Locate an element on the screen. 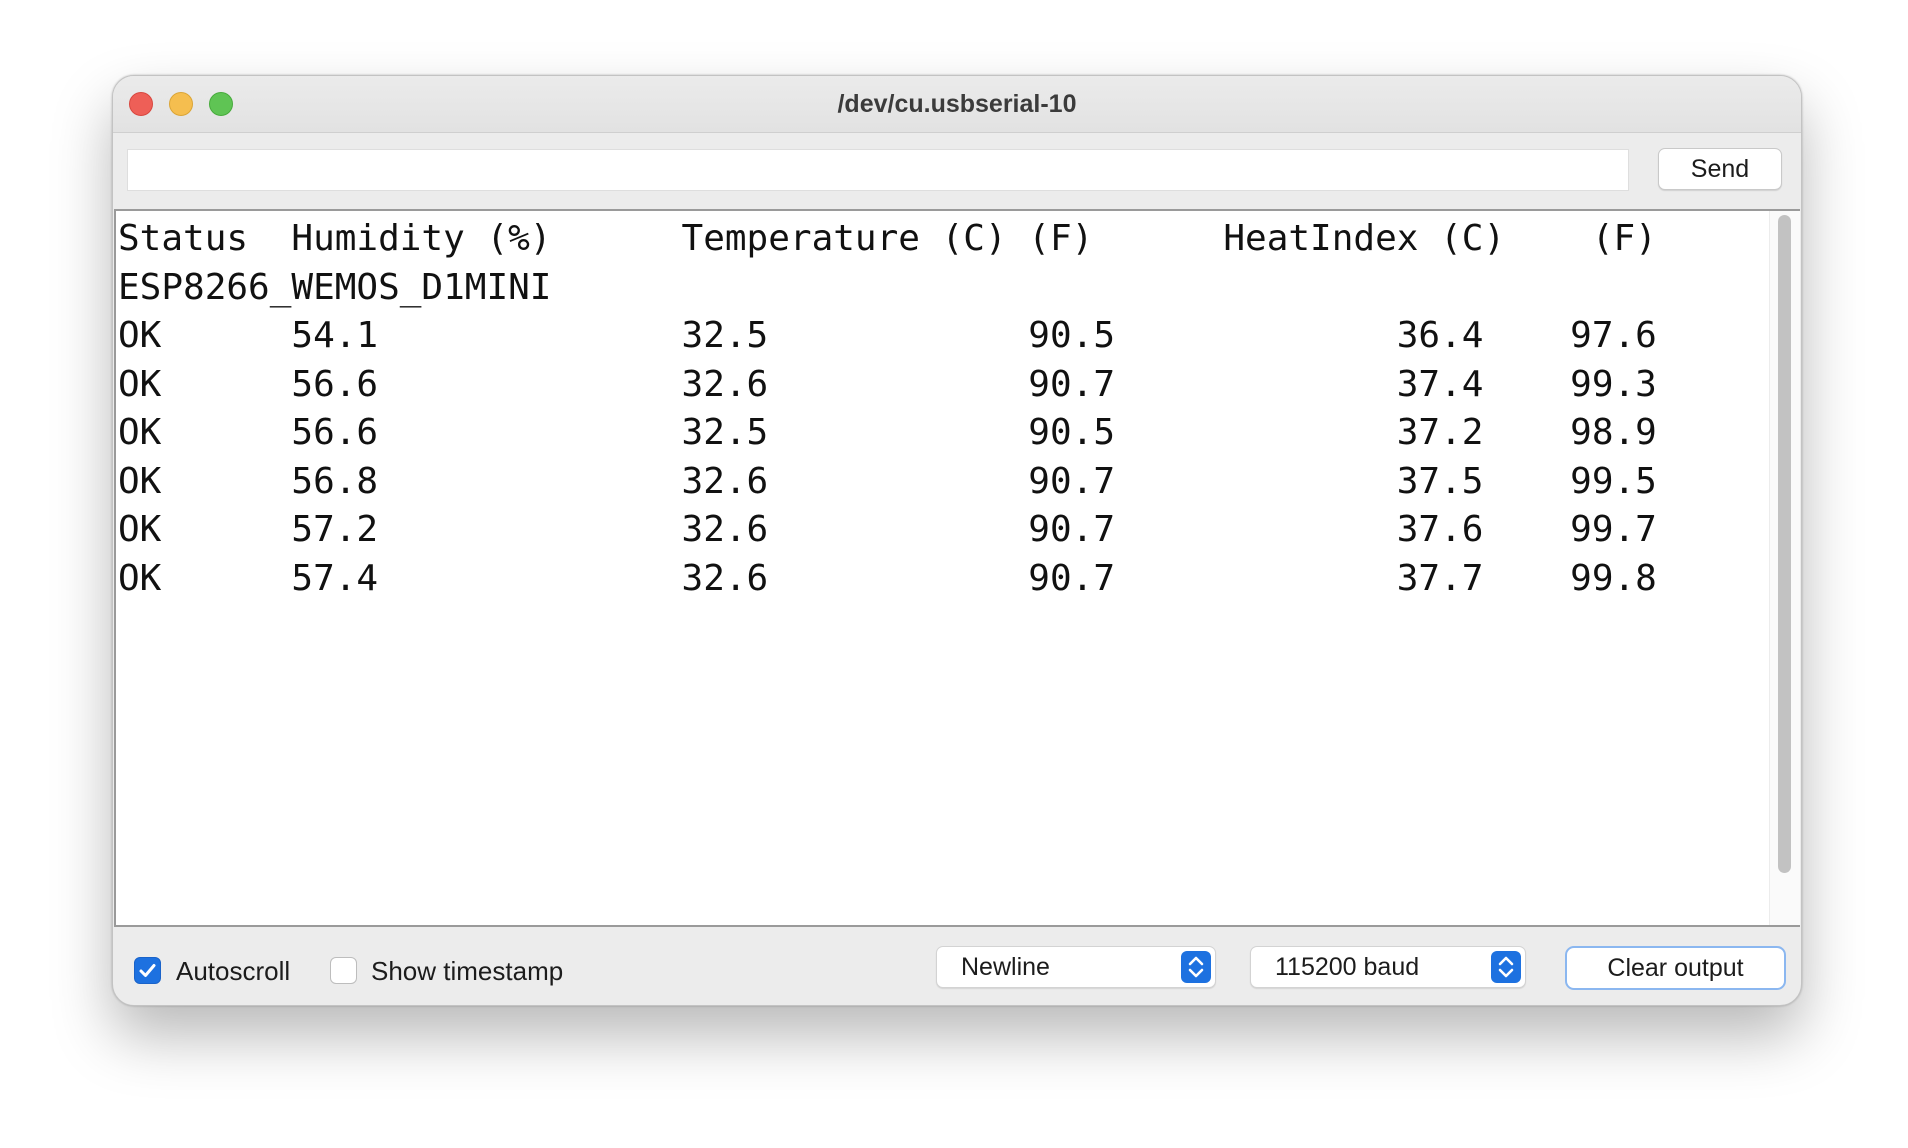 The image size is (1908, 1148). output-line: OK 57.2 32.6 90.7 37.6 99.7 is located at coordinates (887, 529).